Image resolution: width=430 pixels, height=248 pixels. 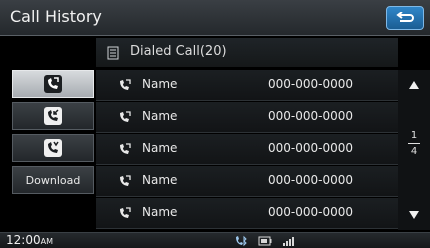 I want to click on received-call-icon, so click(x=53, y=116).